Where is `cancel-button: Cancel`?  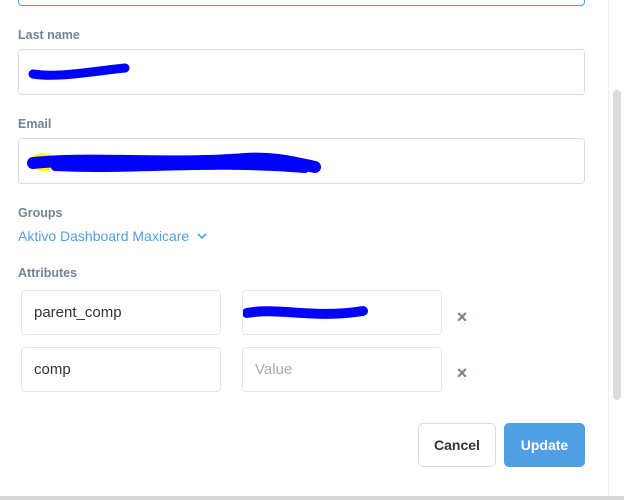
cancel-button: Cancel is located at coordinates (457, 445).